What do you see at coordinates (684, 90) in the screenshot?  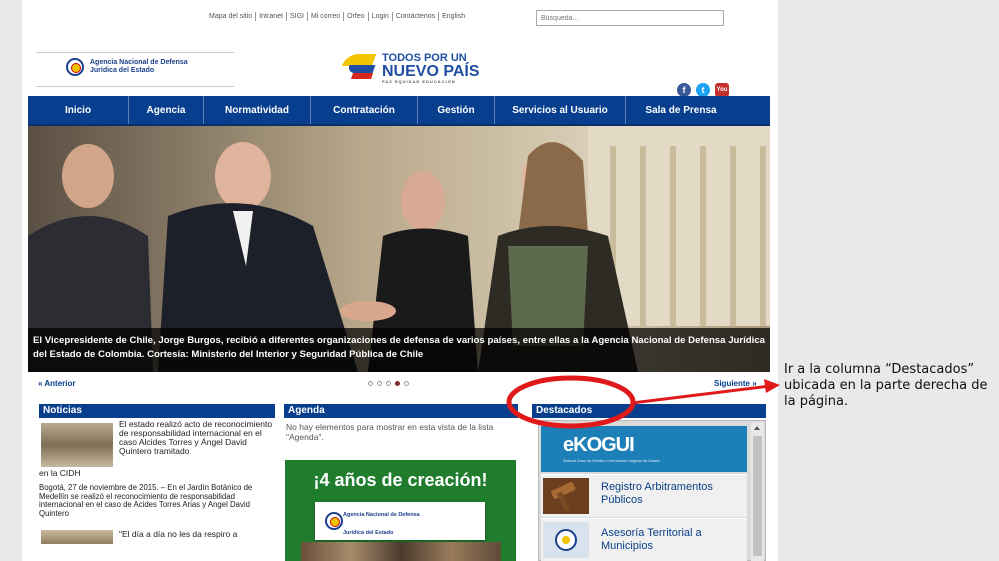 I see `facebook-icon: f` at bounding box center [684, 90].